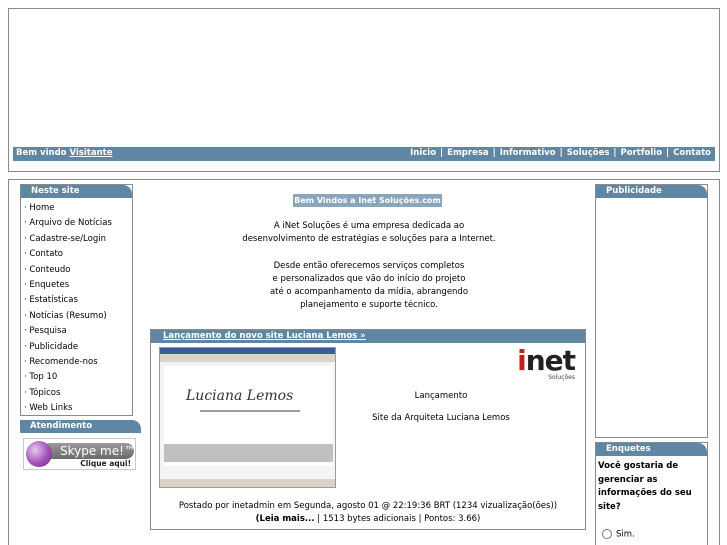  What do you see at coordinates (105, 463) in the screenshot?
I see `skype-cta: Clique aqui!` at bounding box center [105, 463].